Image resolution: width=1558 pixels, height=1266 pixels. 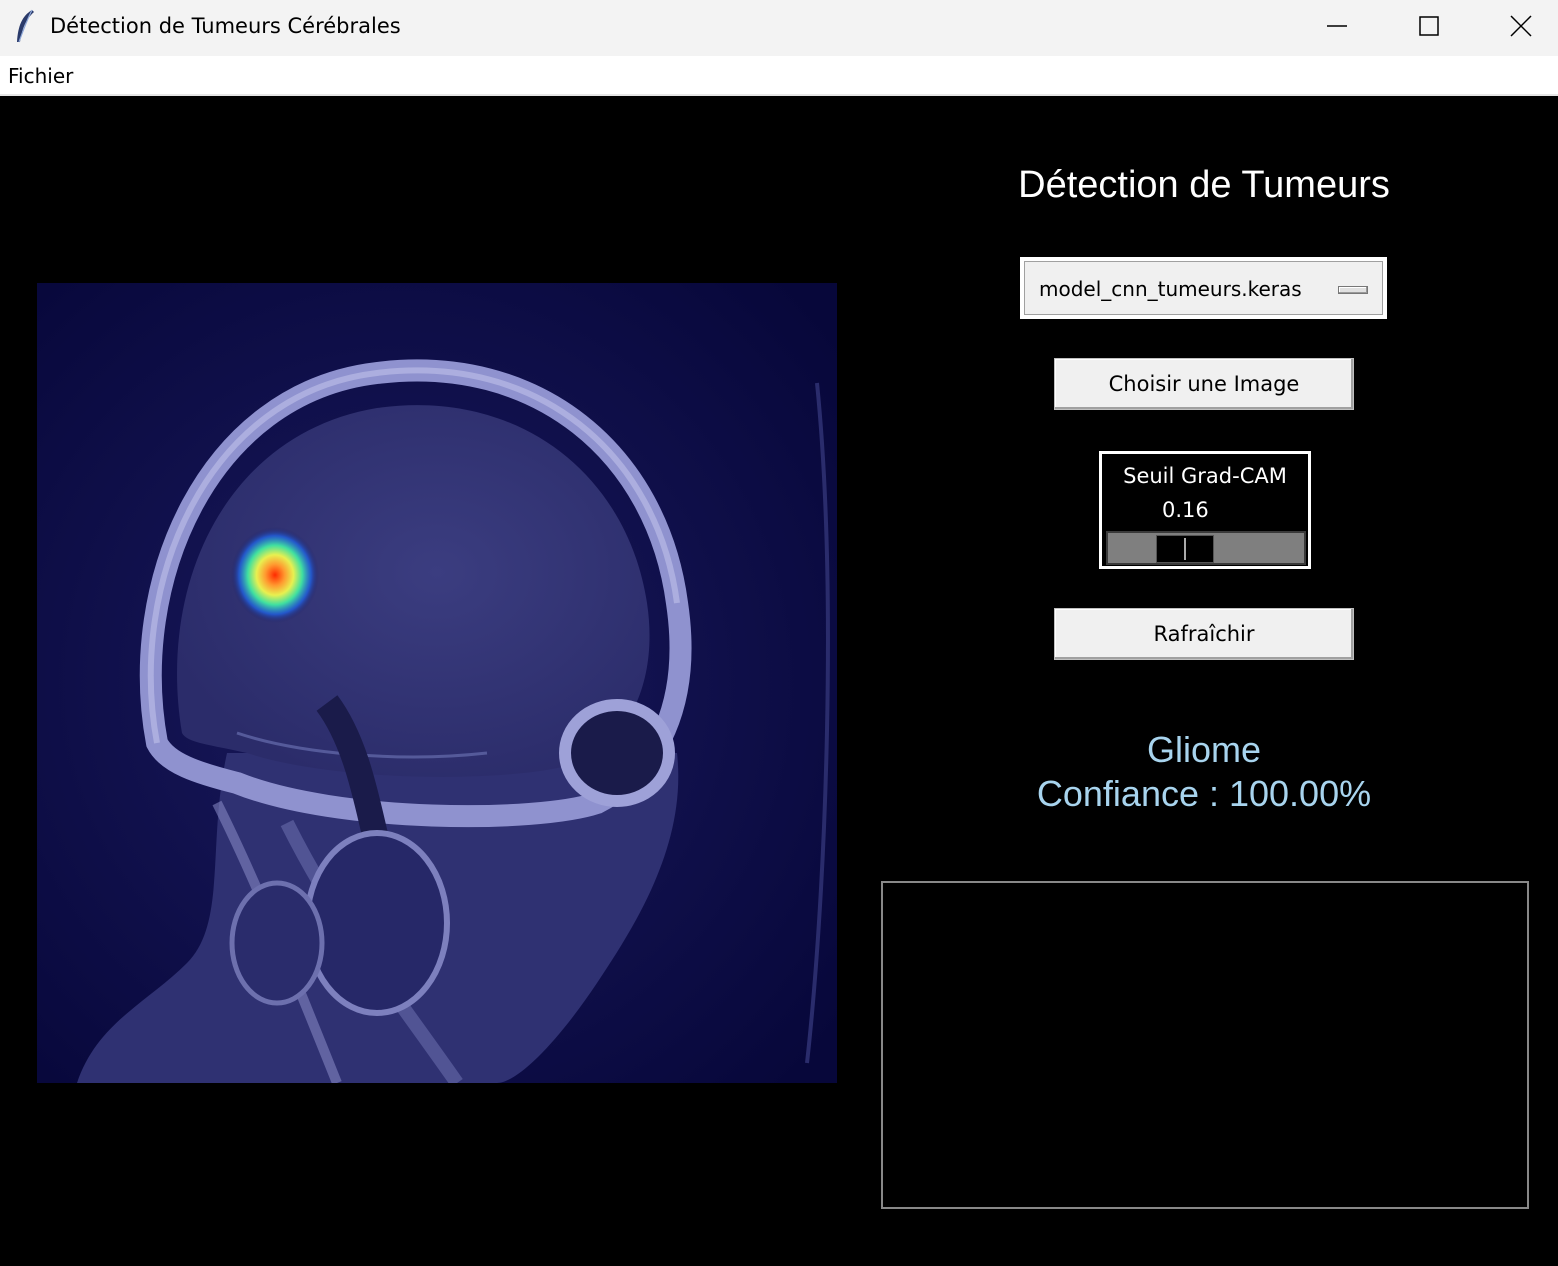 I want to click on window-title: Détection de Tumeurs Cérébrales, so click(x=225, y=26).